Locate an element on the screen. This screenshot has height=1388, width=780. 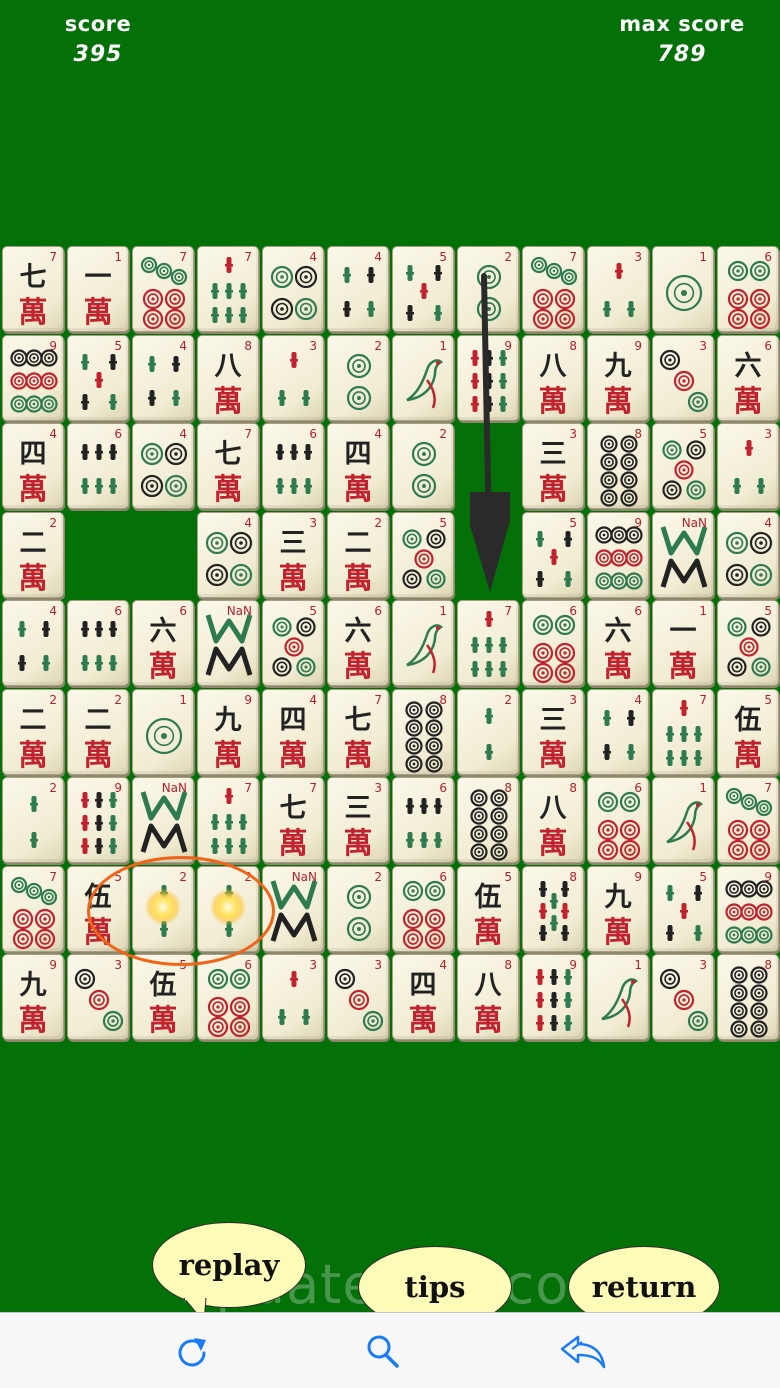
tips-button is located at coordinates (382, 1351).